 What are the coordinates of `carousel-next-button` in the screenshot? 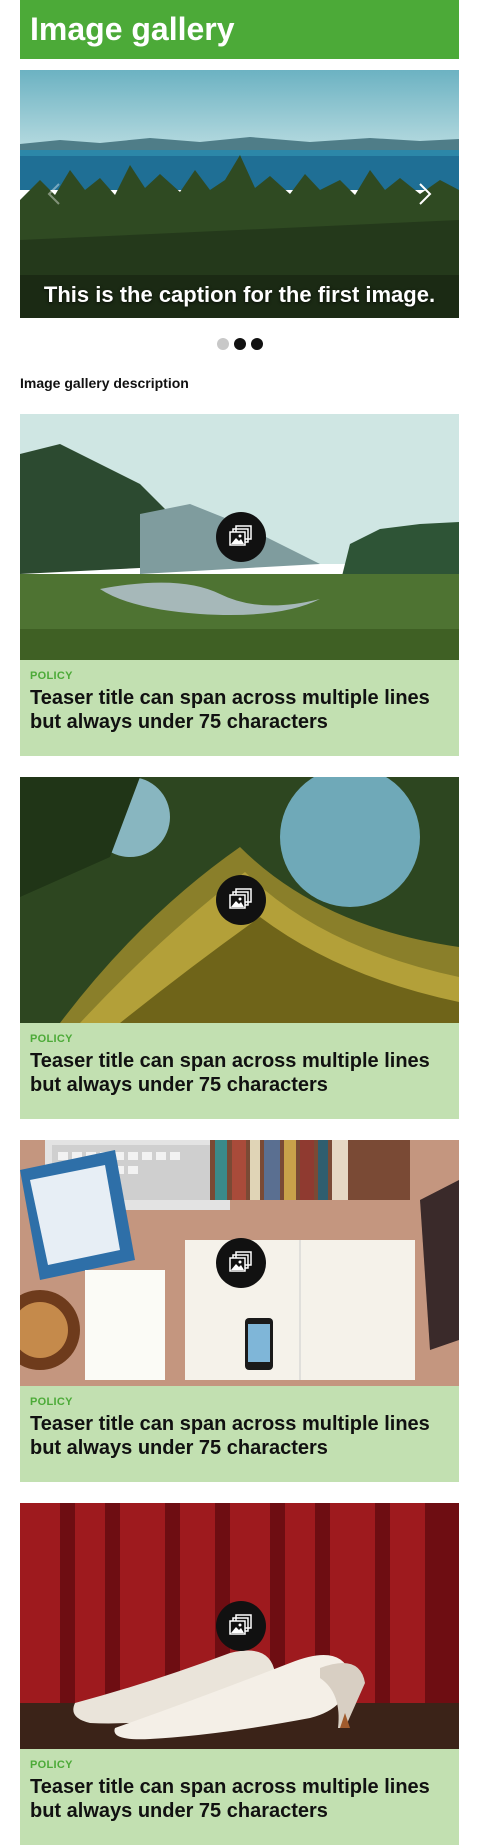 It's located at (425, 194).